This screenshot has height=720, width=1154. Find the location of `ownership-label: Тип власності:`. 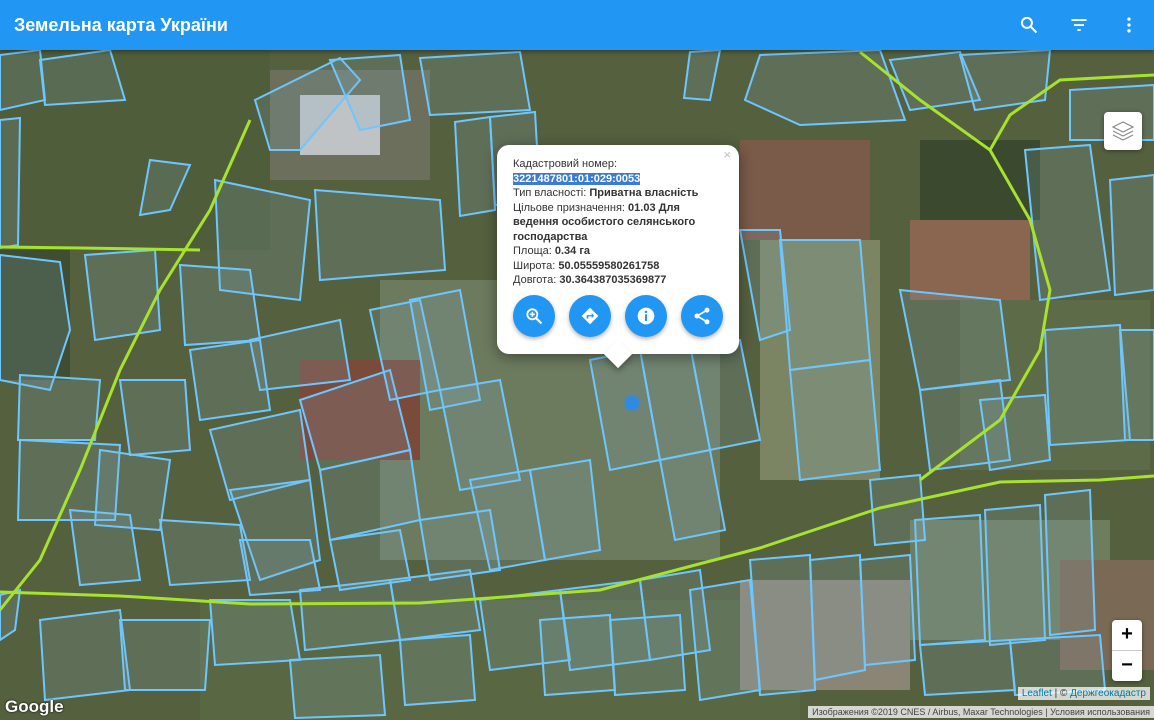

ownership-label: Тип власності: is located at coordinates (551, 193).